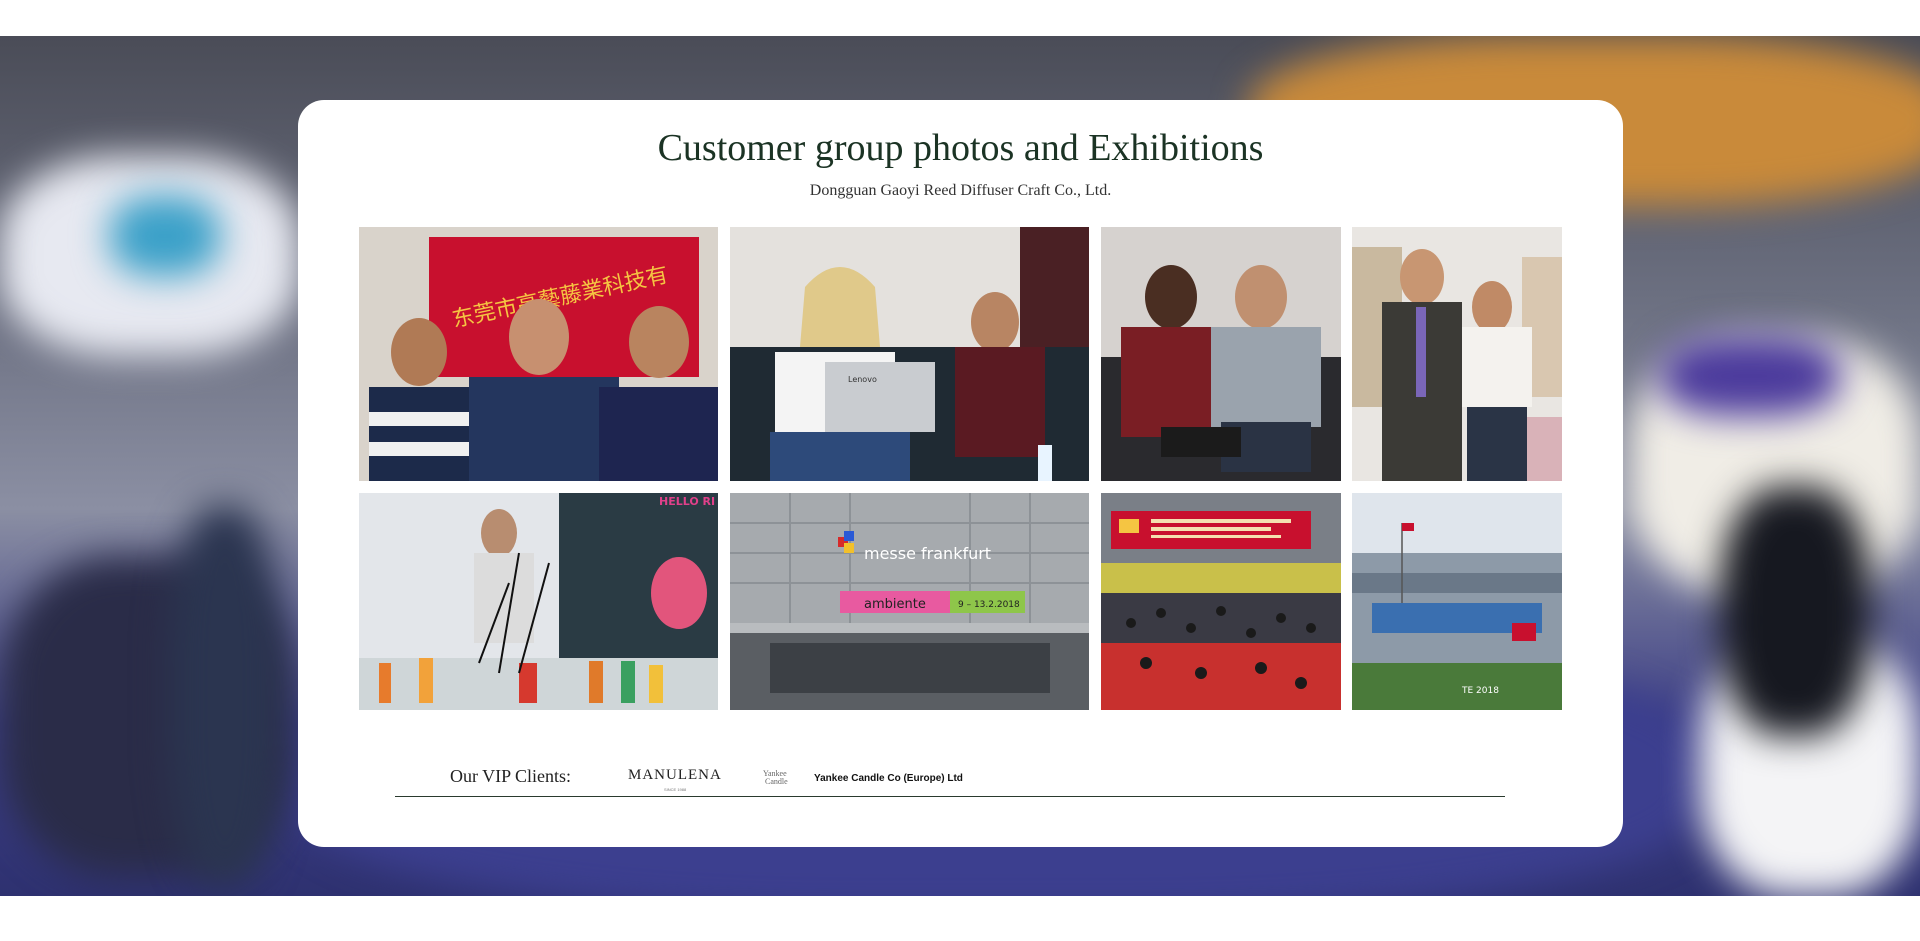 Image resolution: width=1920 pixels, height=941 pixels. Describe the element at coordinates (862, 379) in the screenshot. I see `svg-text: Lenovo` at that location.